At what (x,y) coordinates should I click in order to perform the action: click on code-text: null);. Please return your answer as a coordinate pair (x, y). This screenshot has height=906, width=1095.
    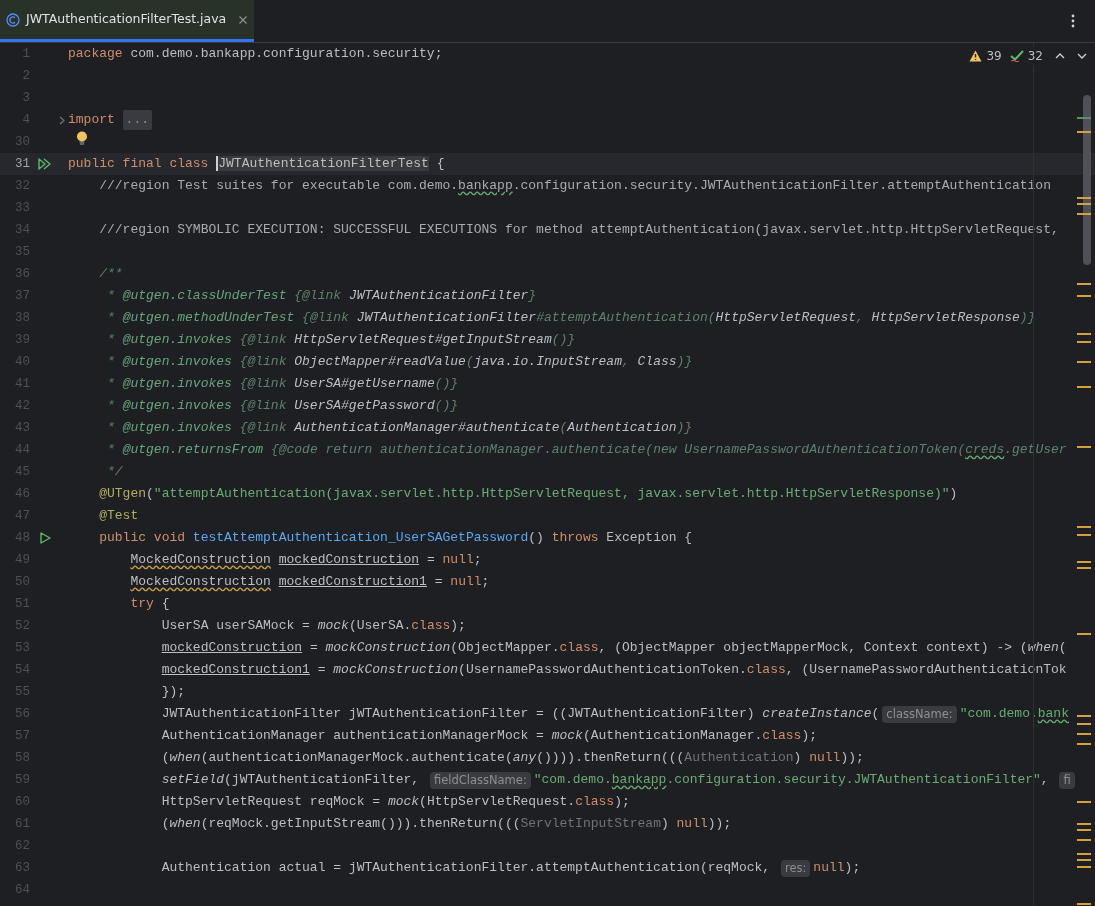
    Looking at the image, I should click on (837, 868).